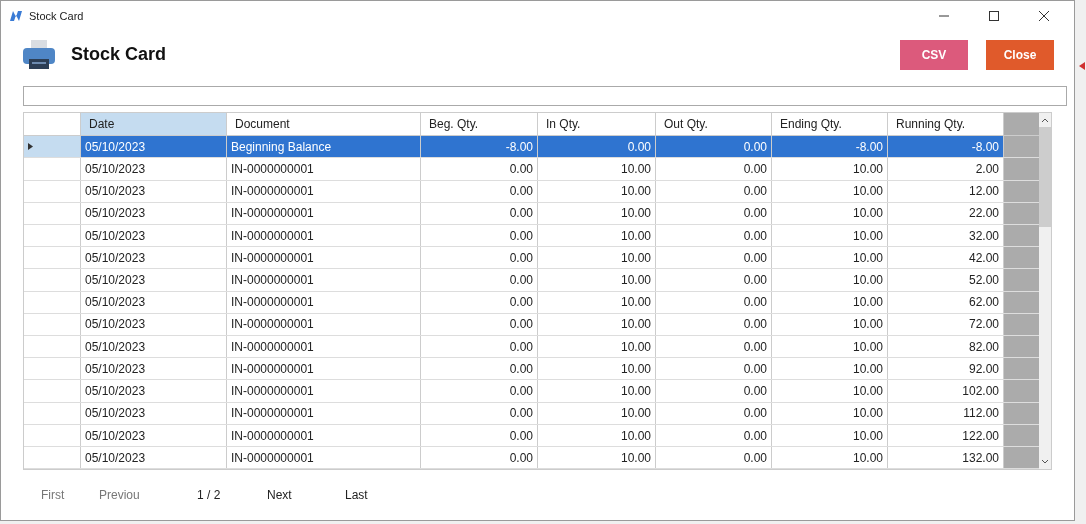  Describe the element at coordinates (1082, 66) in the screenshot. I see `arrow-tip-icon` at that location.